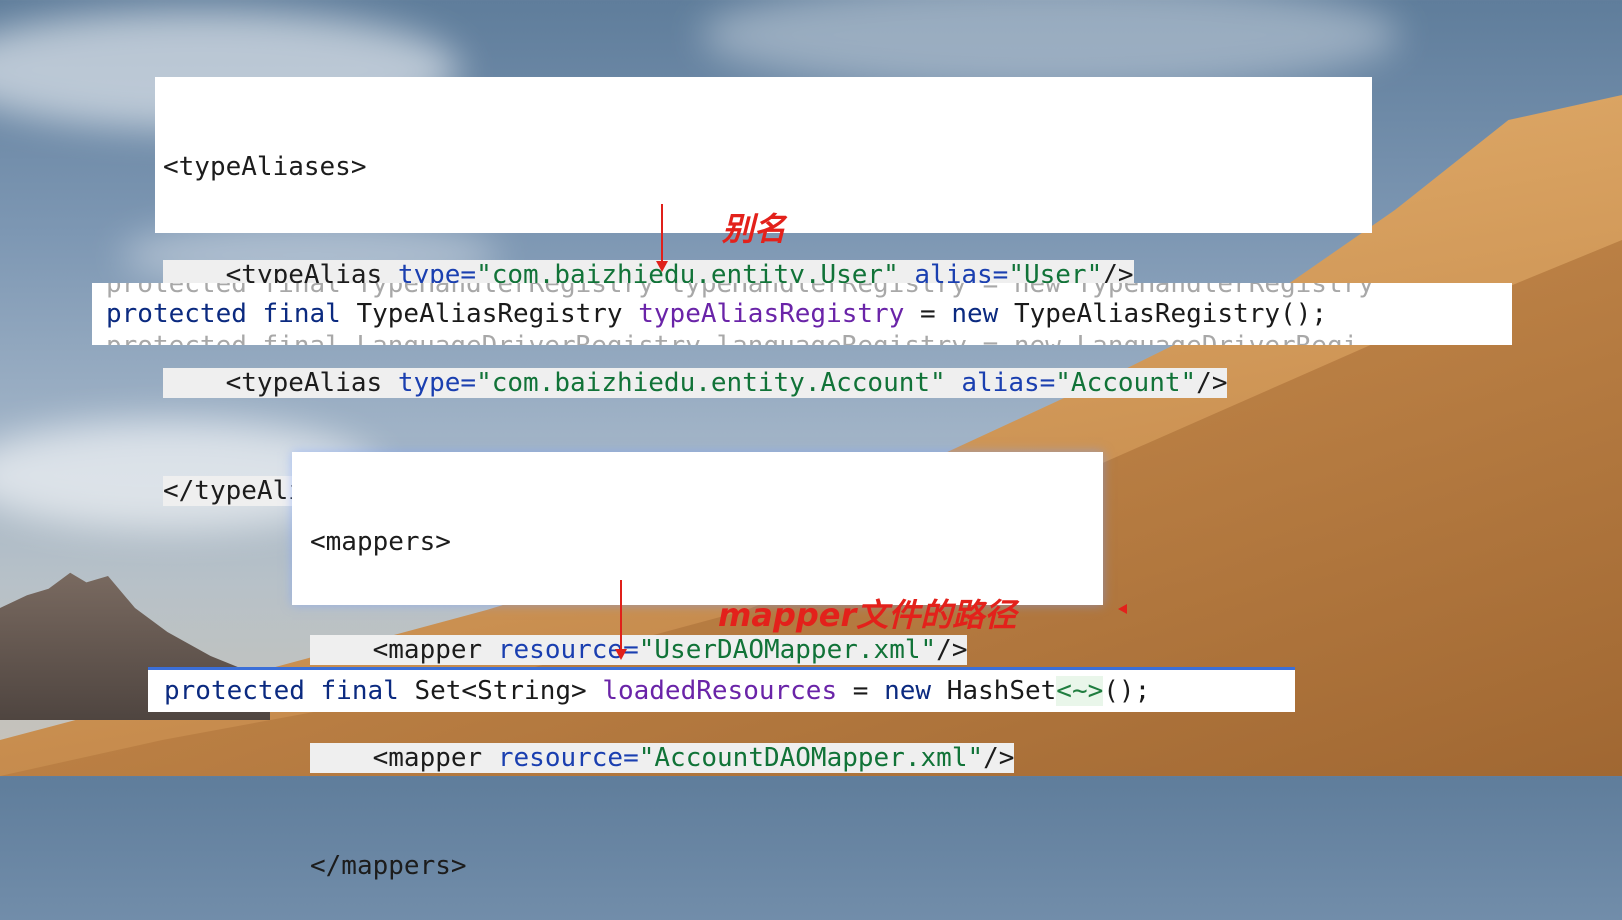  What do you see at coordinates (380, 542) in the screenshot?
I see `open-tag: <mappers>` at bounding box center [380, 542].